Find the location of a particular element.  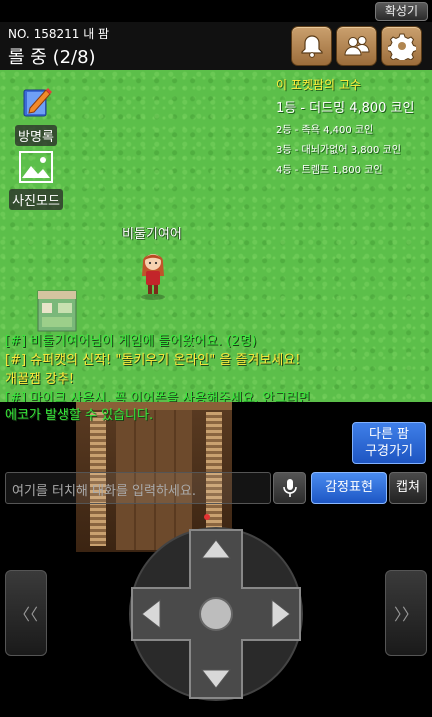

dpad-center-button is located at coordinates (216, 614).